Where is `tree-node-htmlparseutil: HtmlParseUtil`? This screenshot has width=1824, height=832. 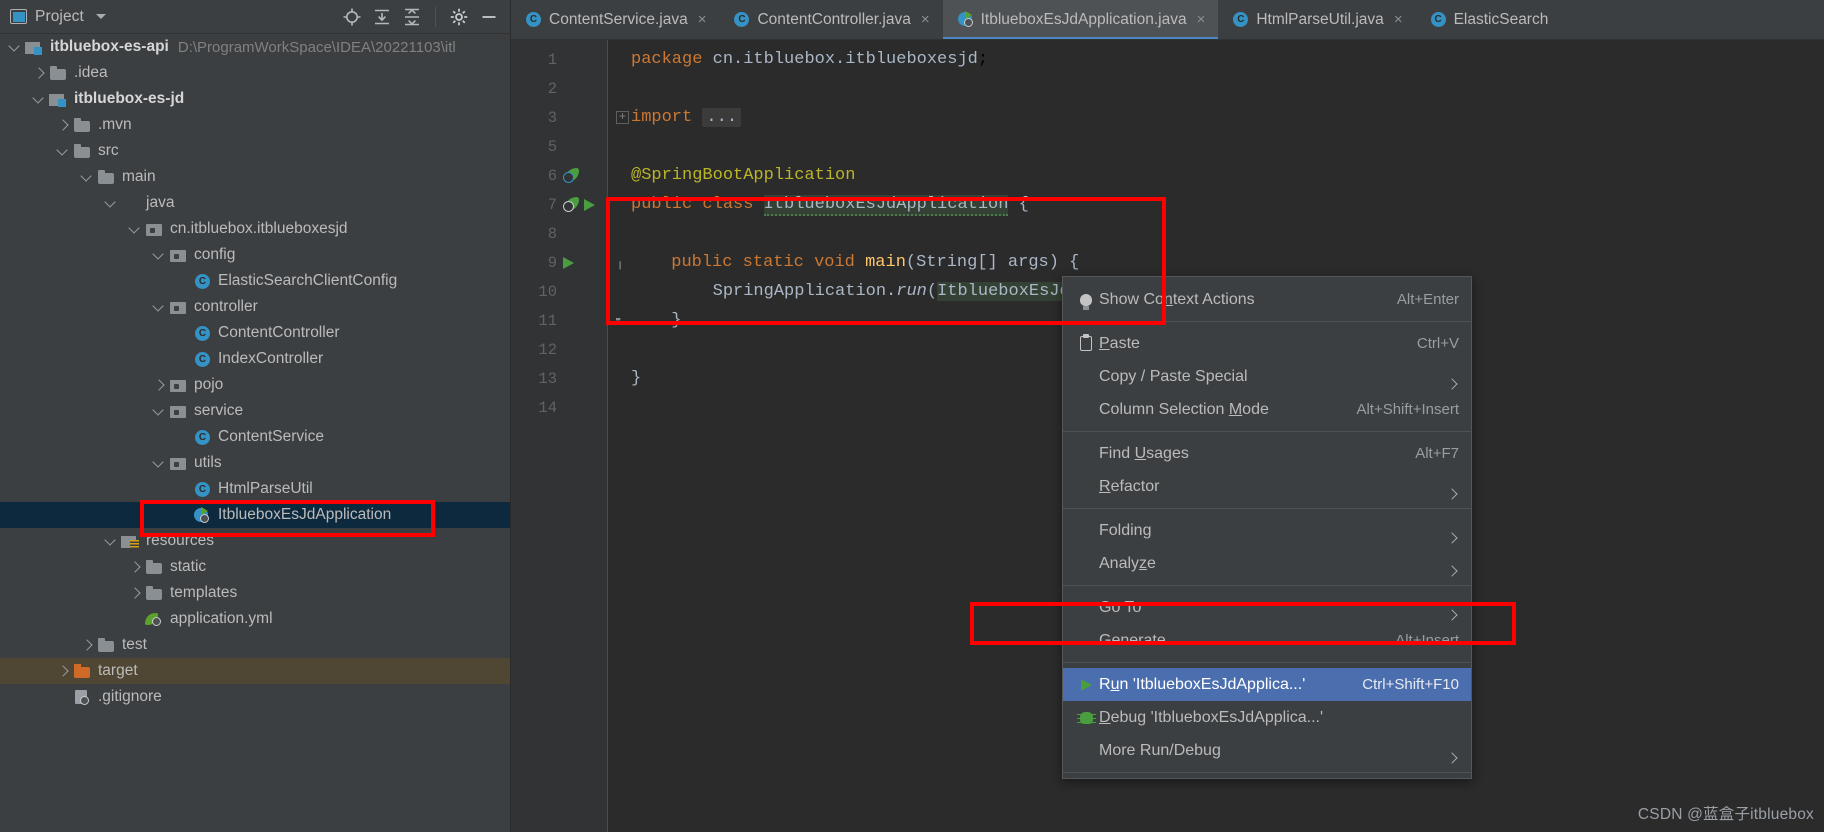
tree-node-htmlparseutil: HtmlParseUtil is located at coordinates (255, 489).